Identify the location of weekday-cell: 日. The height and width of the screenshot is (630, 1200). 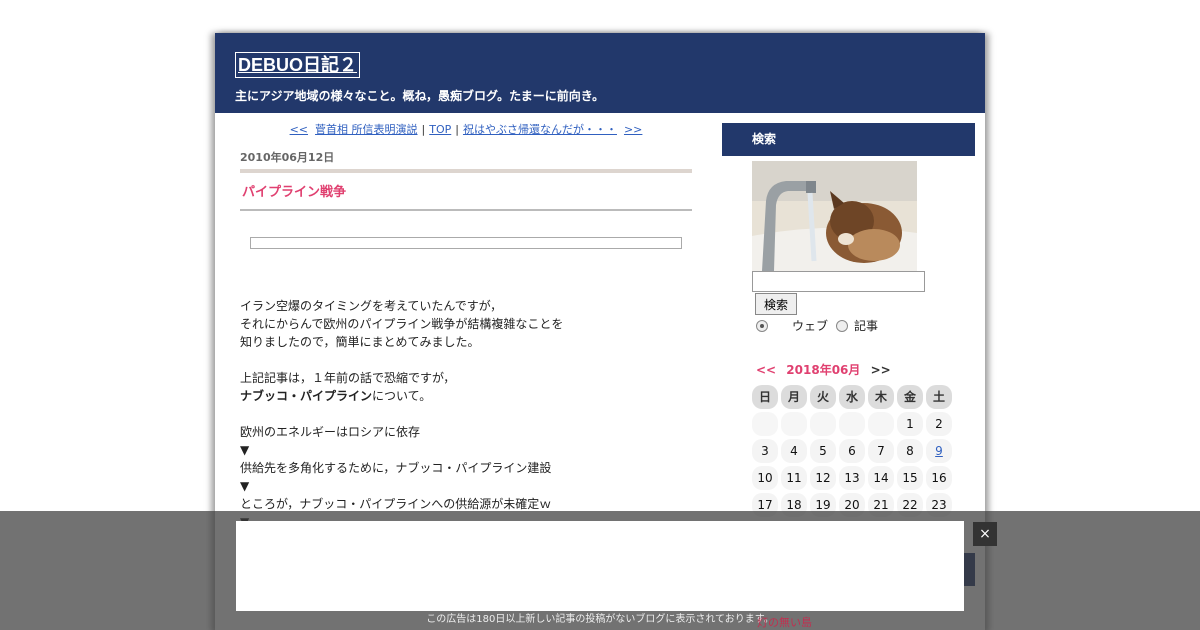
(765, 397).